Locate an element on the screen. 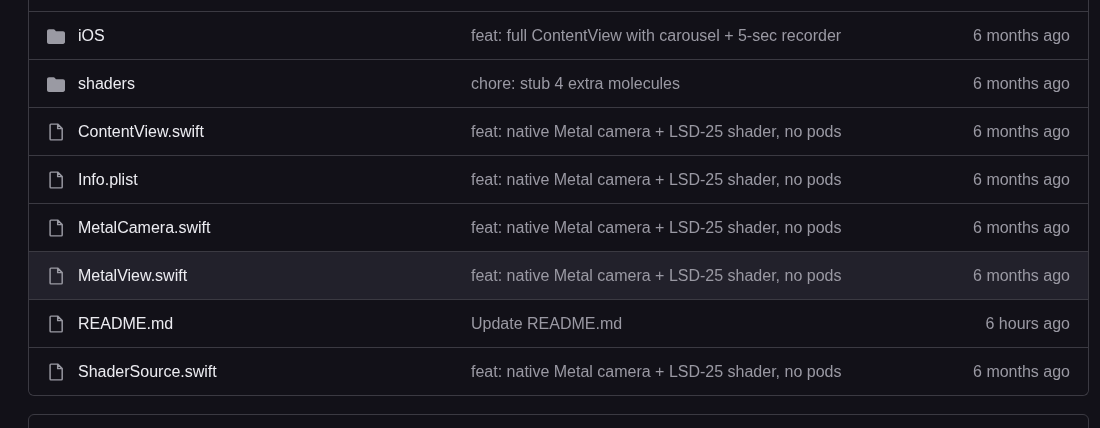 The height and width of the screenshot is (428, 1100). file-name-link: MetalView.swift is located at coordinates (274, 275).